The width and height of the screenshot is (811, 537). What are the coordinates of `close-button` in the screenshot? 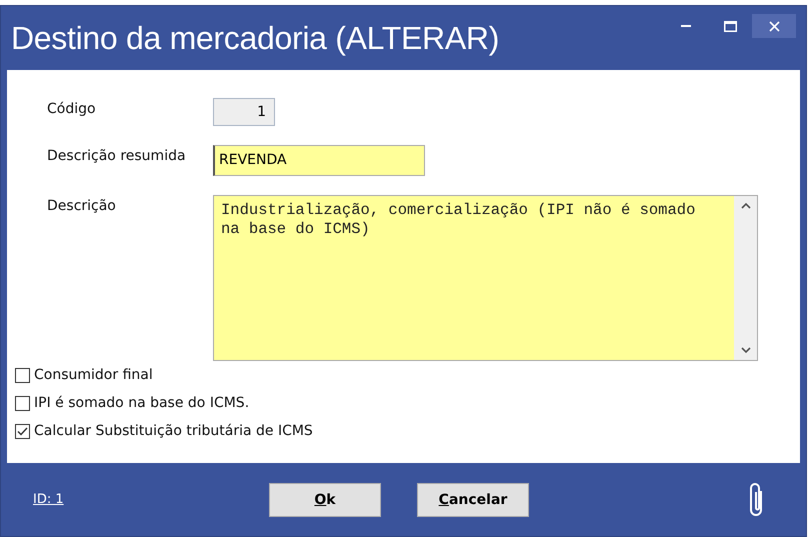 It's located at (774, 26).